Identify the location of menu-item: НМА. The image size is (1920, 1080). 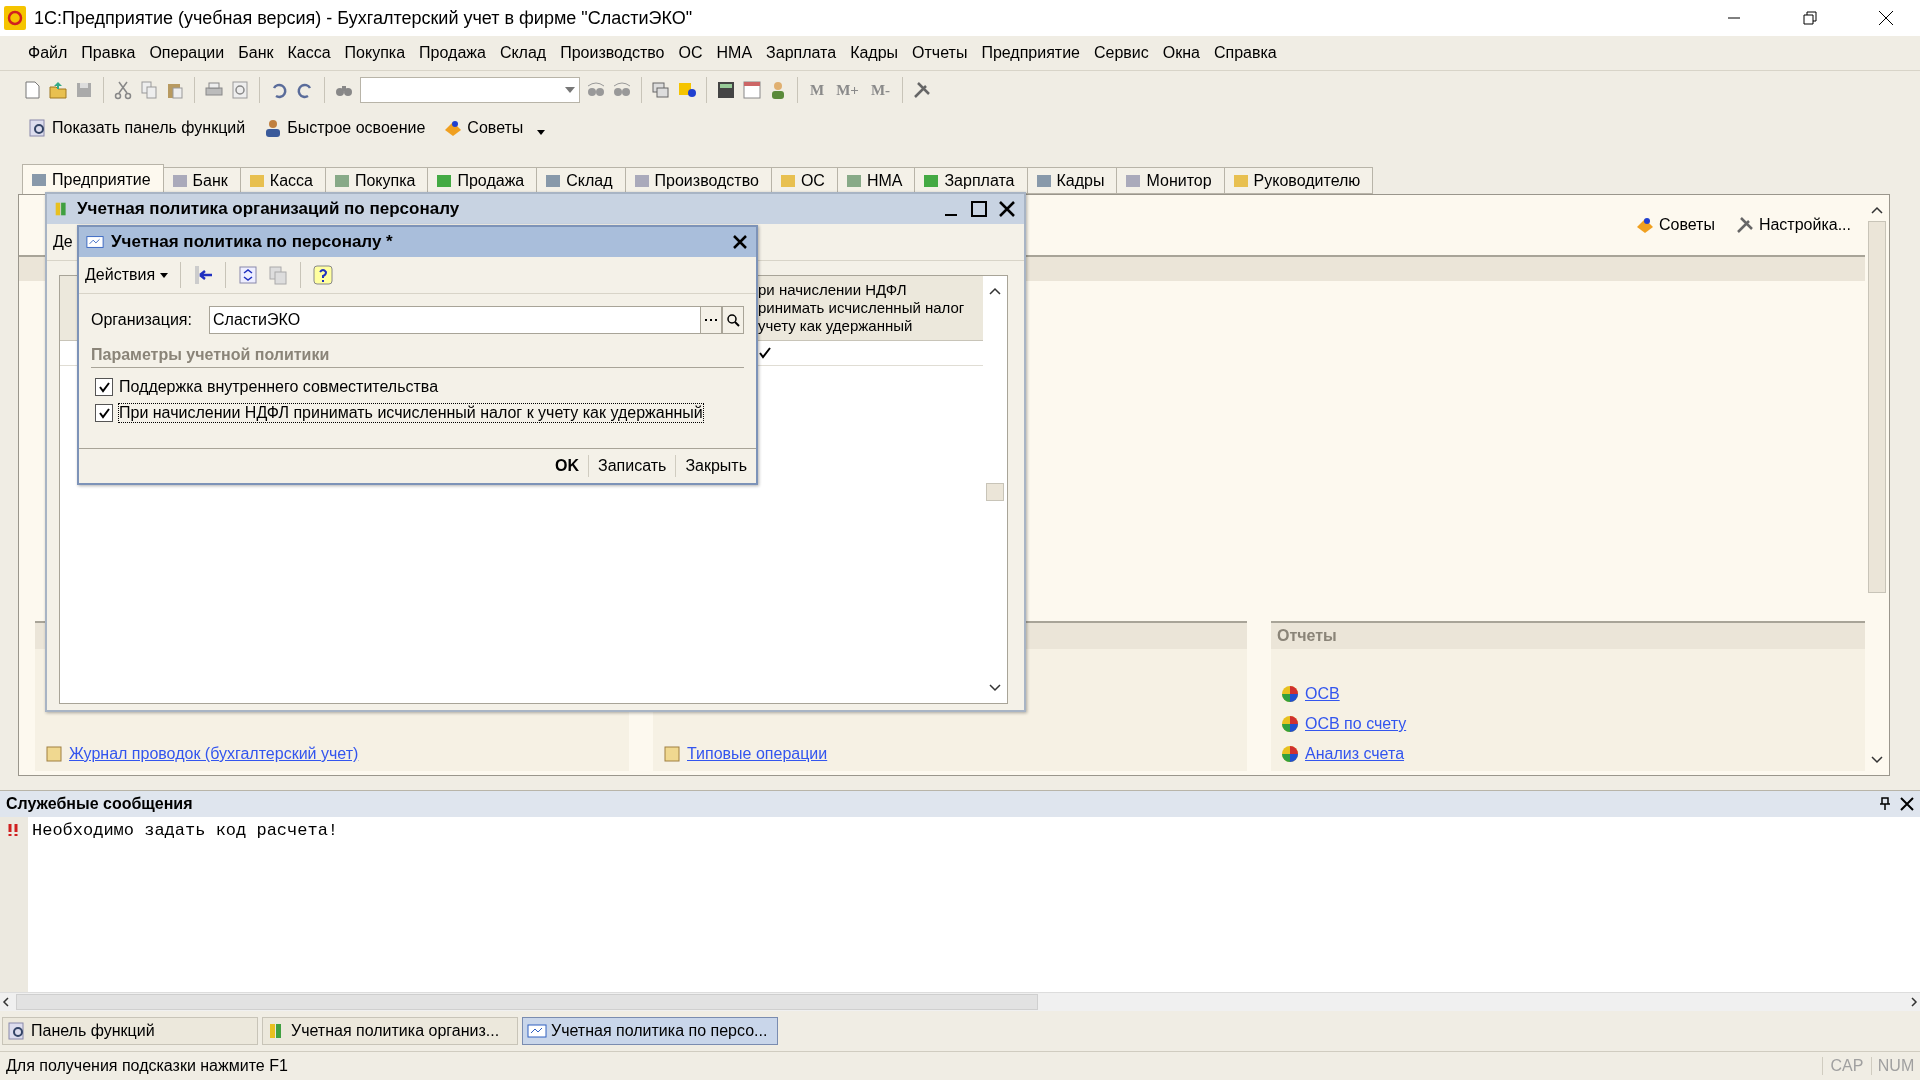
(734, 53).